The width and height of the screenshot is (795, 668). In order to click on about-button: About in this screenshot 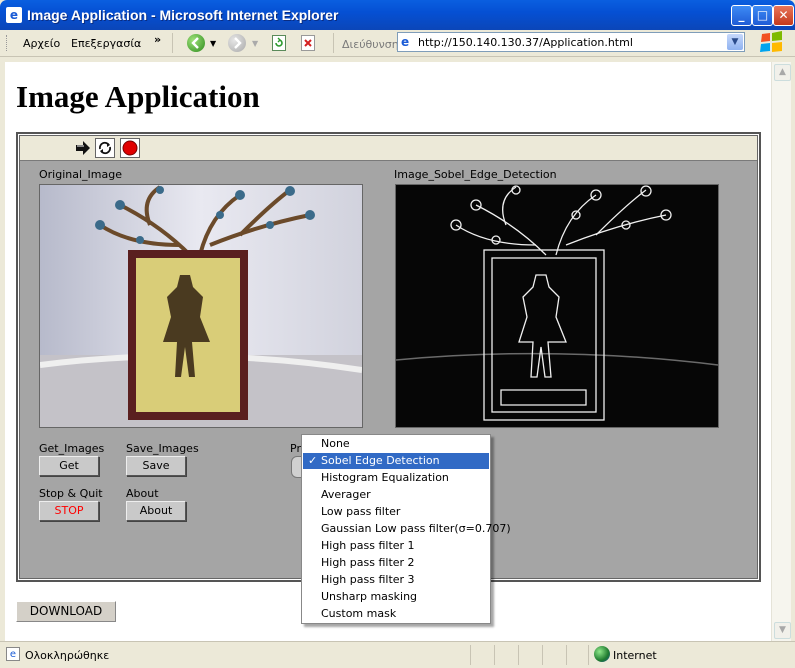, I will do `click(156, 511)`.